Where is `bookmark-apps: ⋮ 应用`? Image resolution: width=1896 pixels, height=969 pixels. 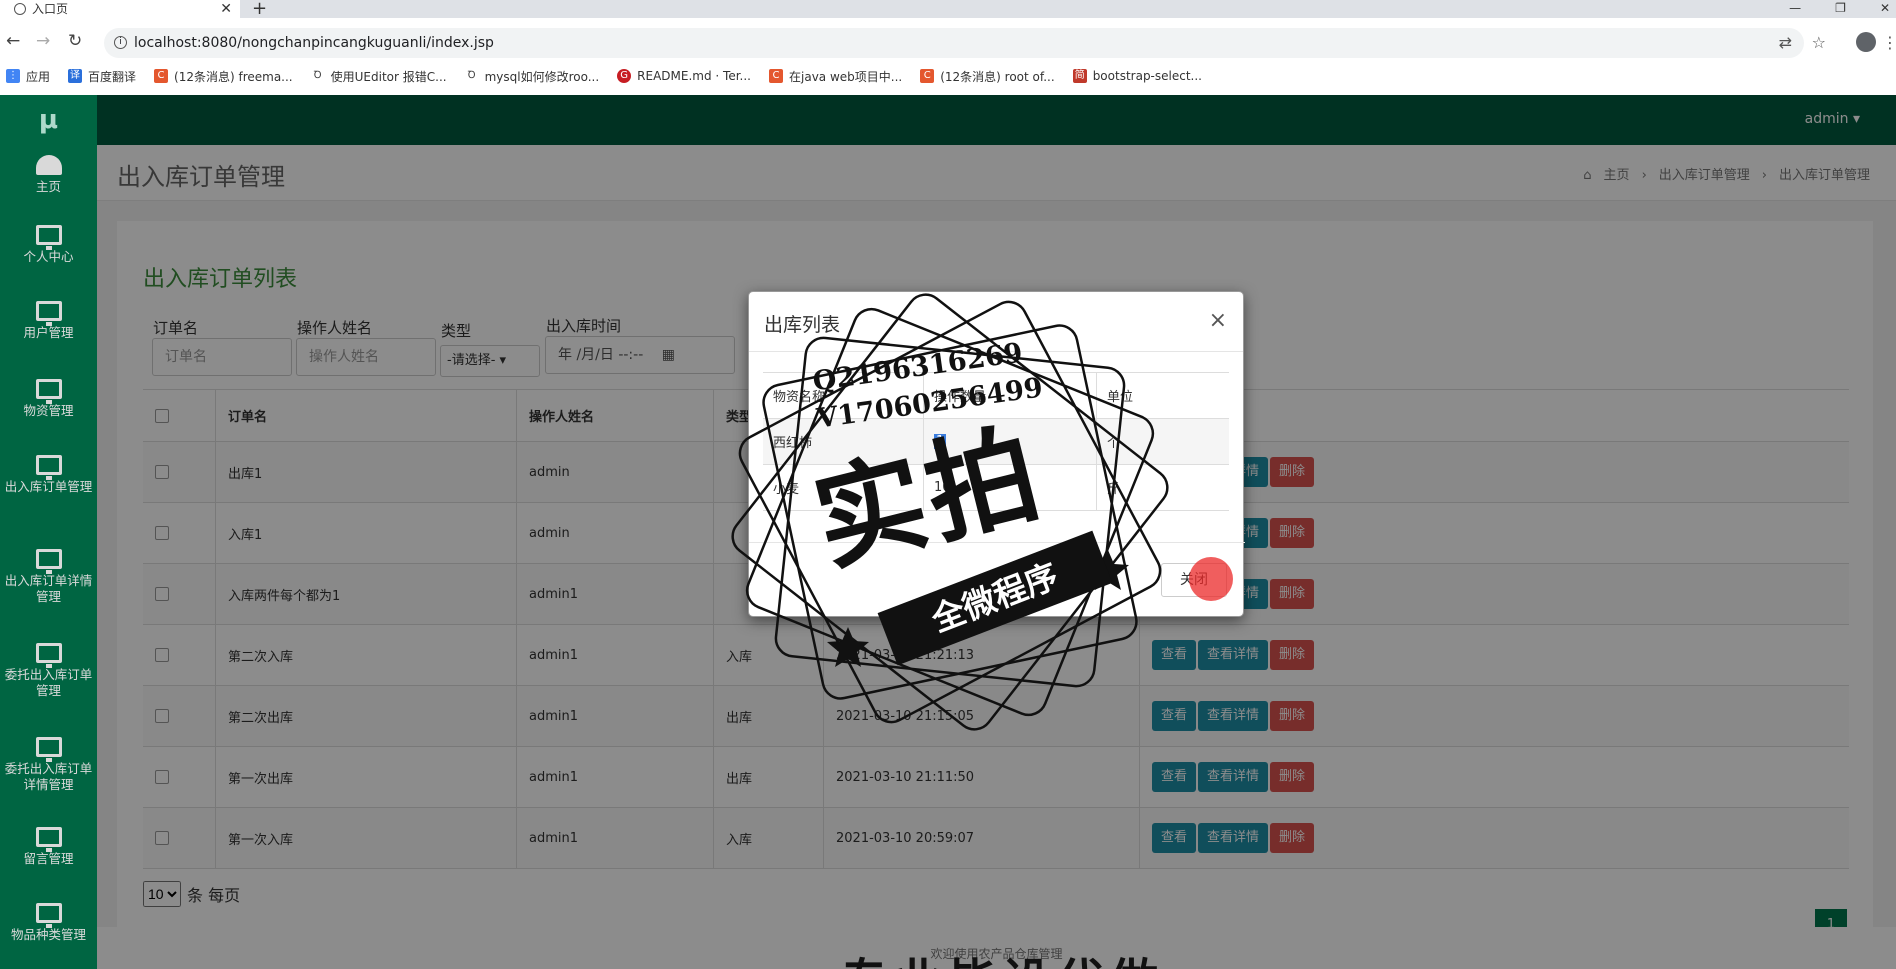
bookmark-apps: ⋮ 应用 is located at coordinates (28, 76).